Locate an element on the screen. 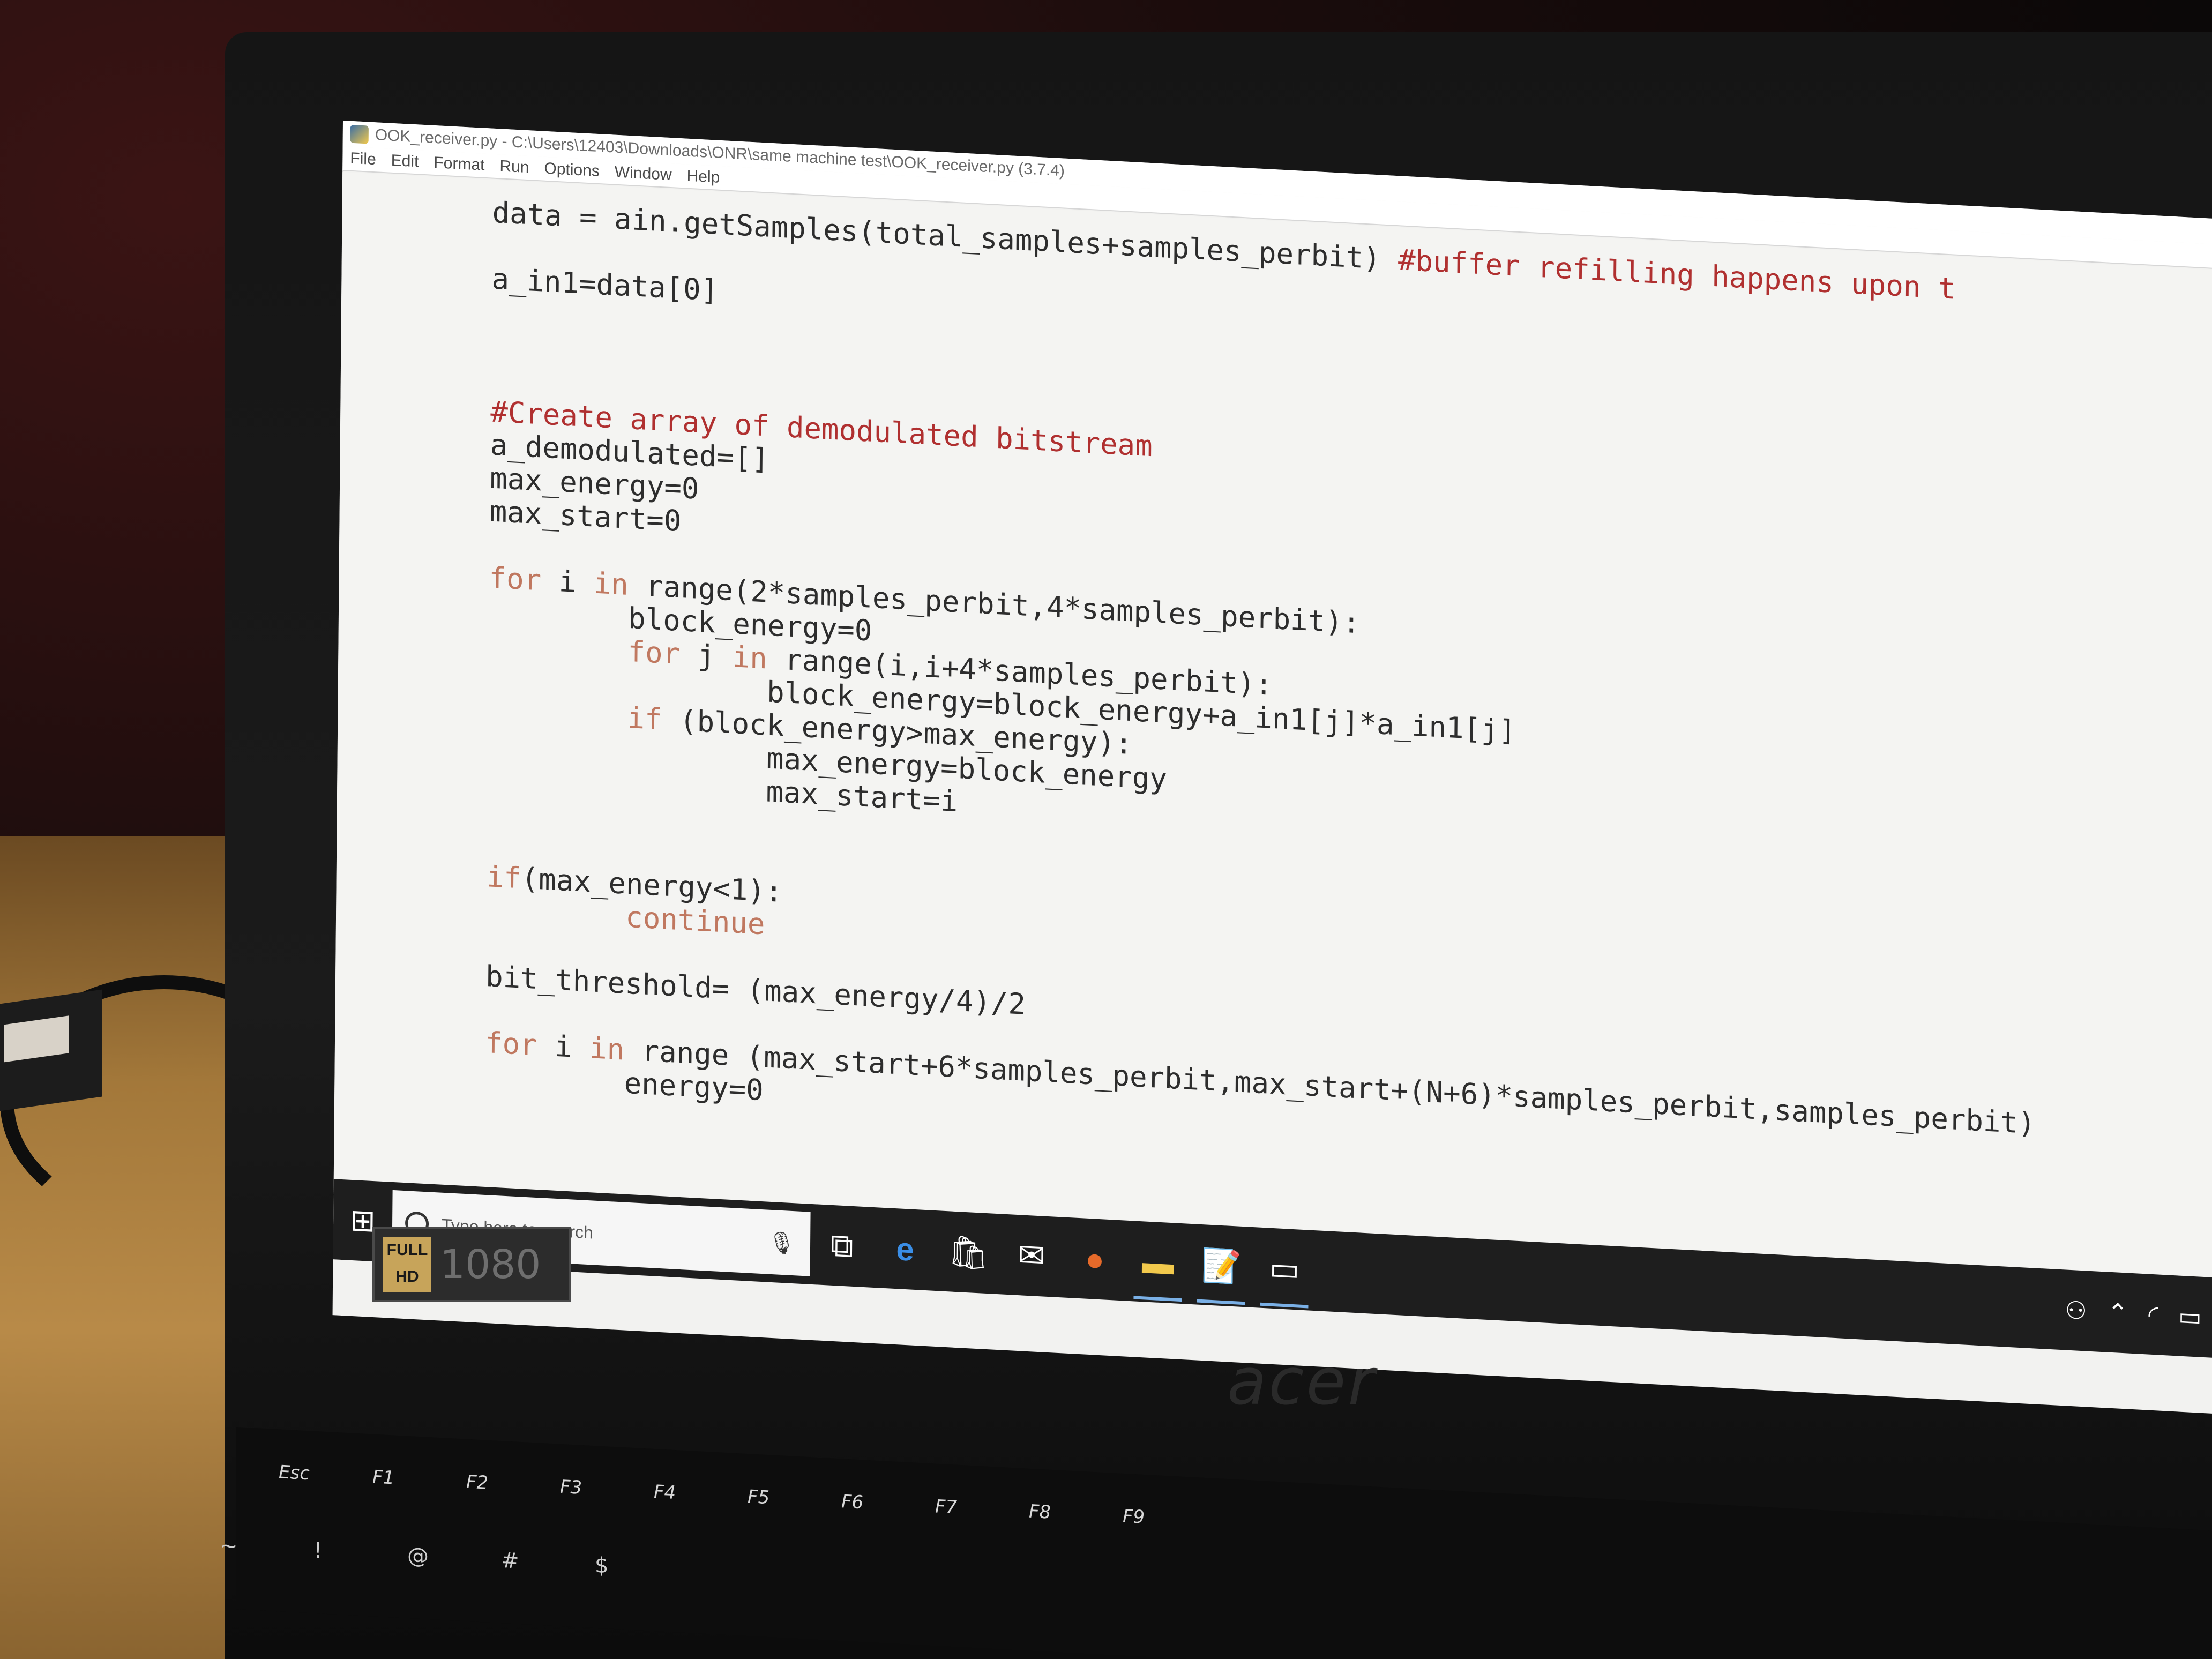 This screenshot has width=2212, height=1659. adapter-label is located at coordinates (36, 1039).